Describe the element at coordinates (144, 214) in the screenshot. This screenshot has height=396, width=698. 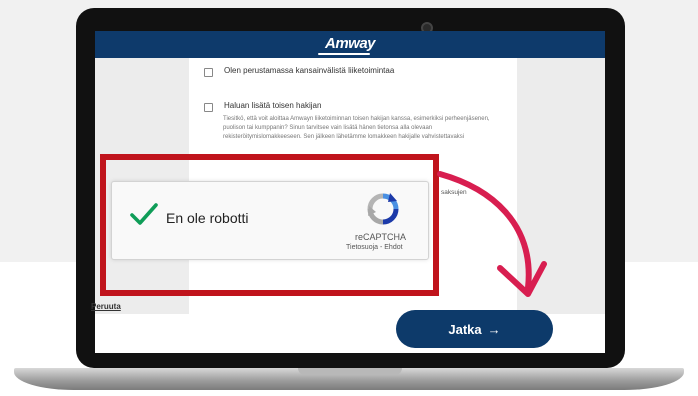
I see `checkmark-icon` at that location.